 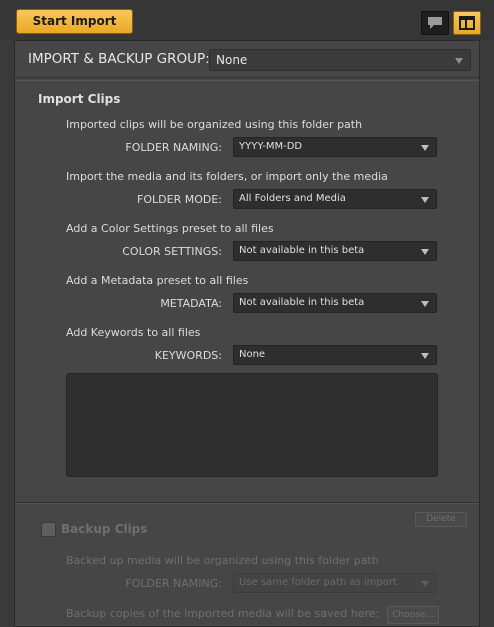 I want to click on folder-mode-label: FOLDER MODE:, so click(x=179, y=199).